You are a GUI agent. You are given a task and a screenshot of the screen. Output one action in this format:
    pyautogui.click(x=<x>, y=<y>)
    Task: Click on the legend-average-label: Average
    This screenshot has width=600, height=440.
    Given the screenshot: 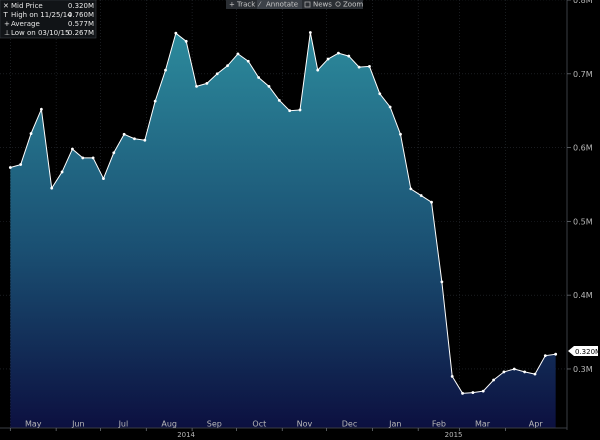 What is the action you would take?
    pyautogui.click(x=25, y=24)
    